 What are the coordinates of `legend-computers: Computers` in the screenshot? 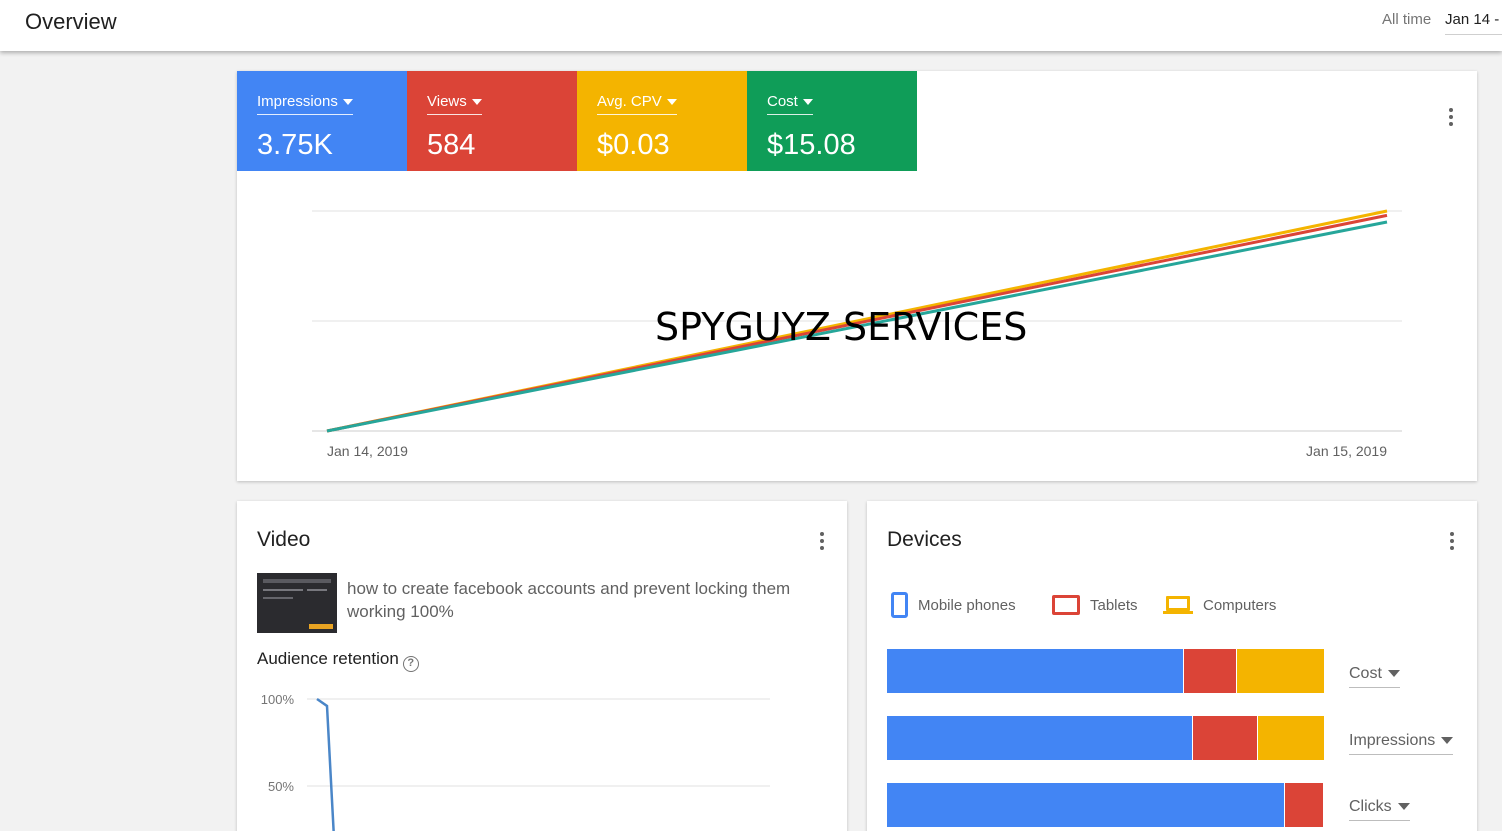 It's located at (1219, 605).